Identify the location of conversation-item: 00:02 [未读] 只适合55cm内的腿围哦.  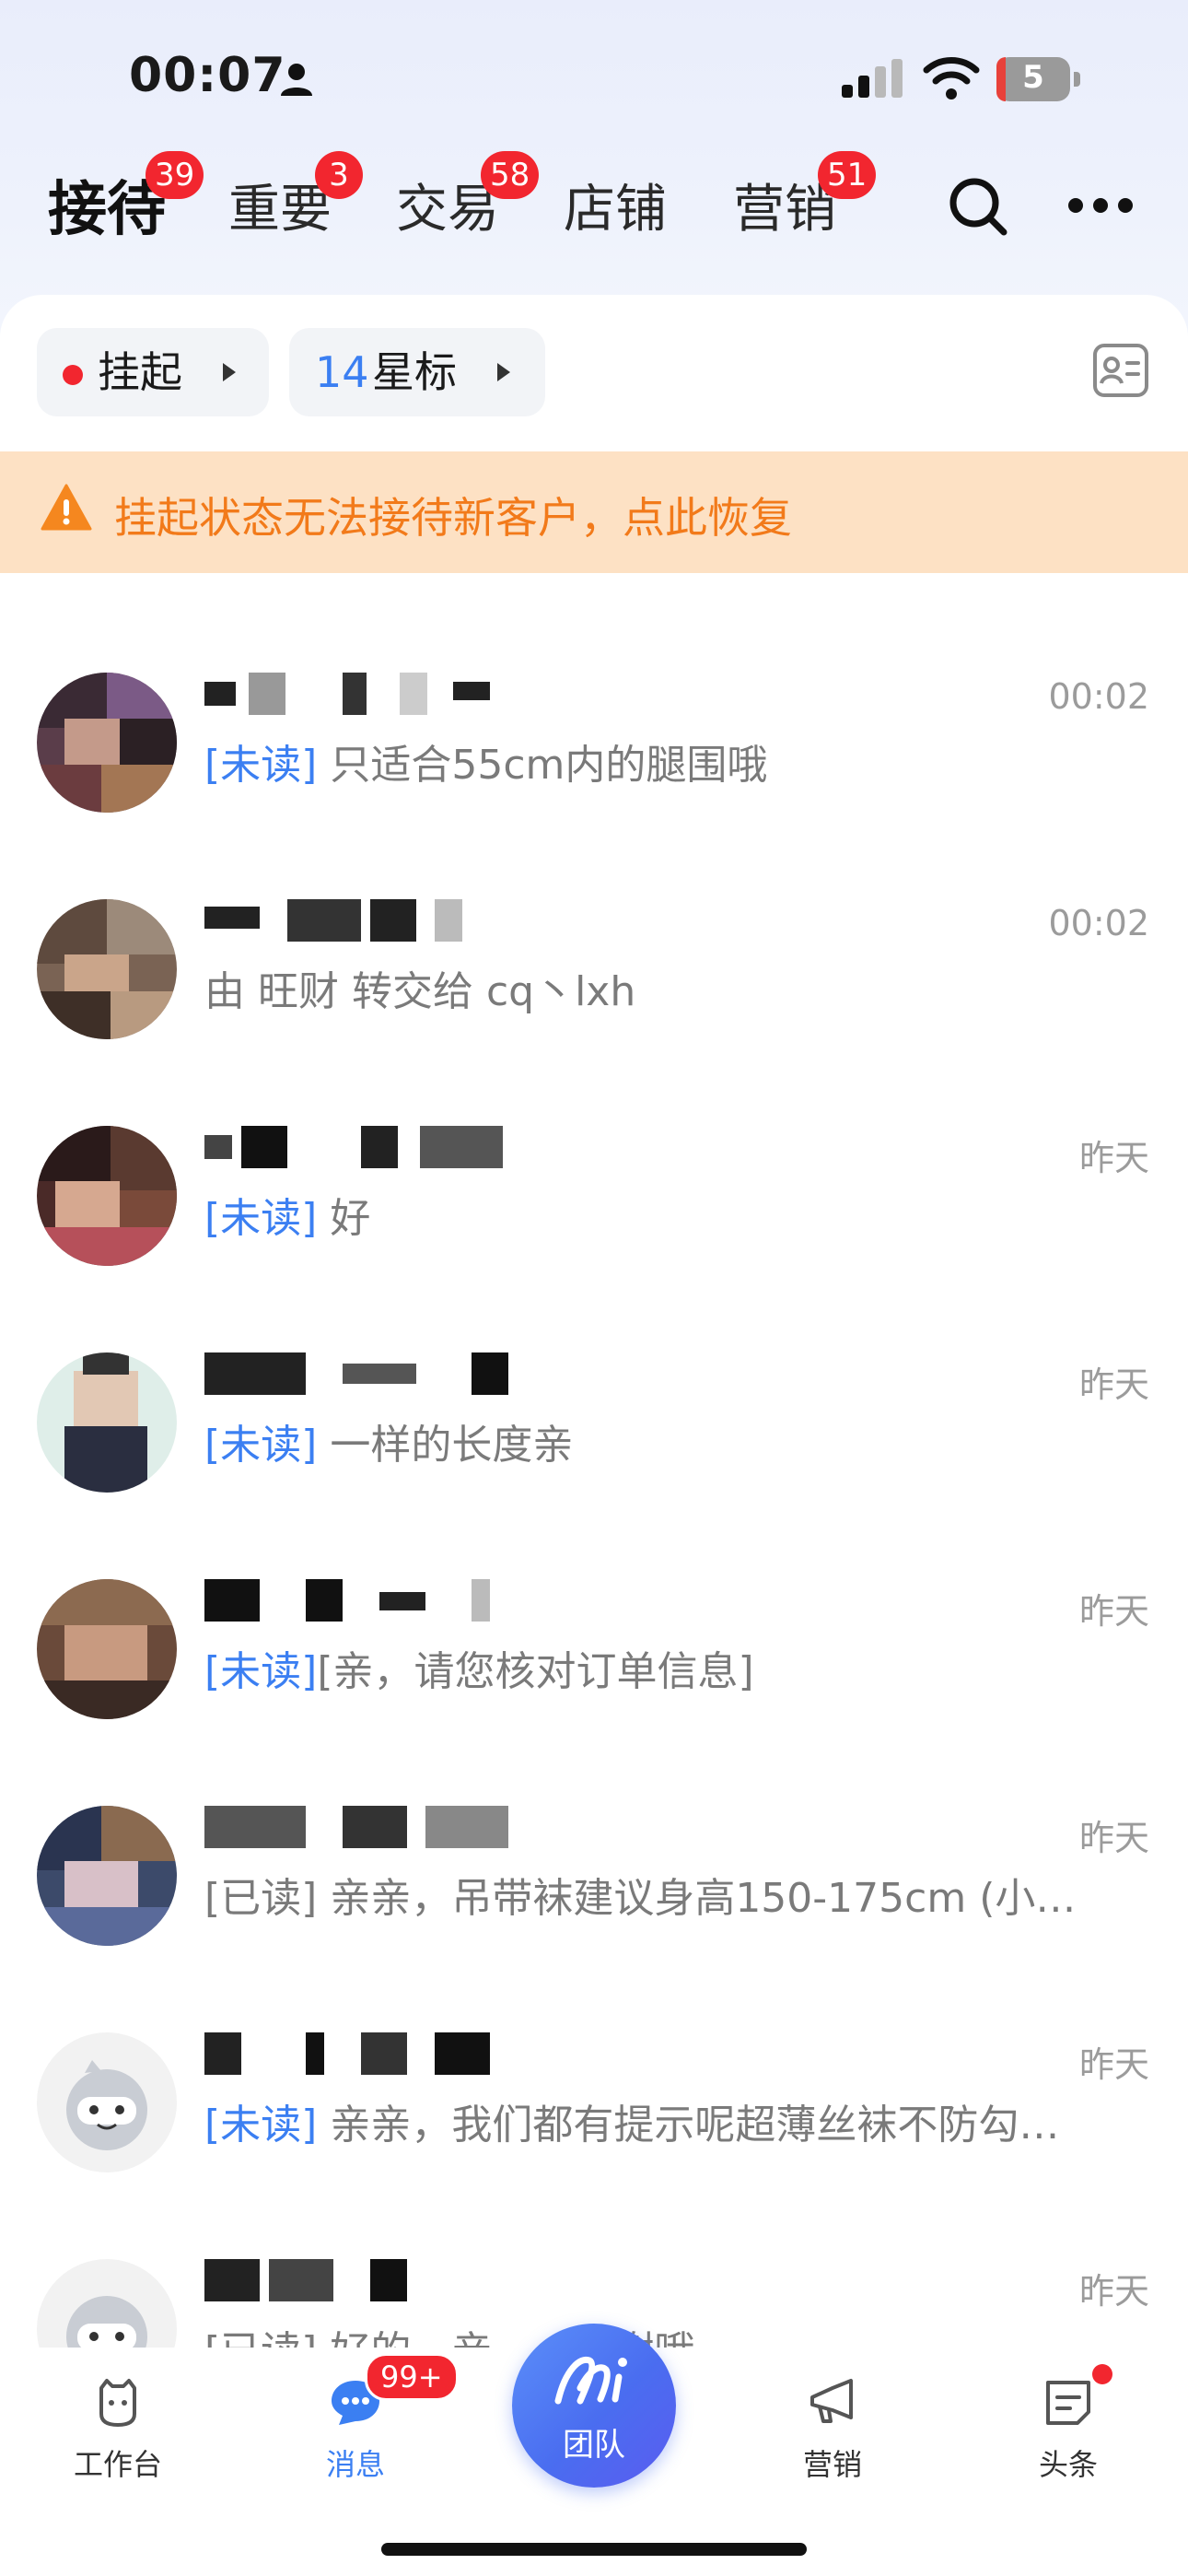
(594, 758).